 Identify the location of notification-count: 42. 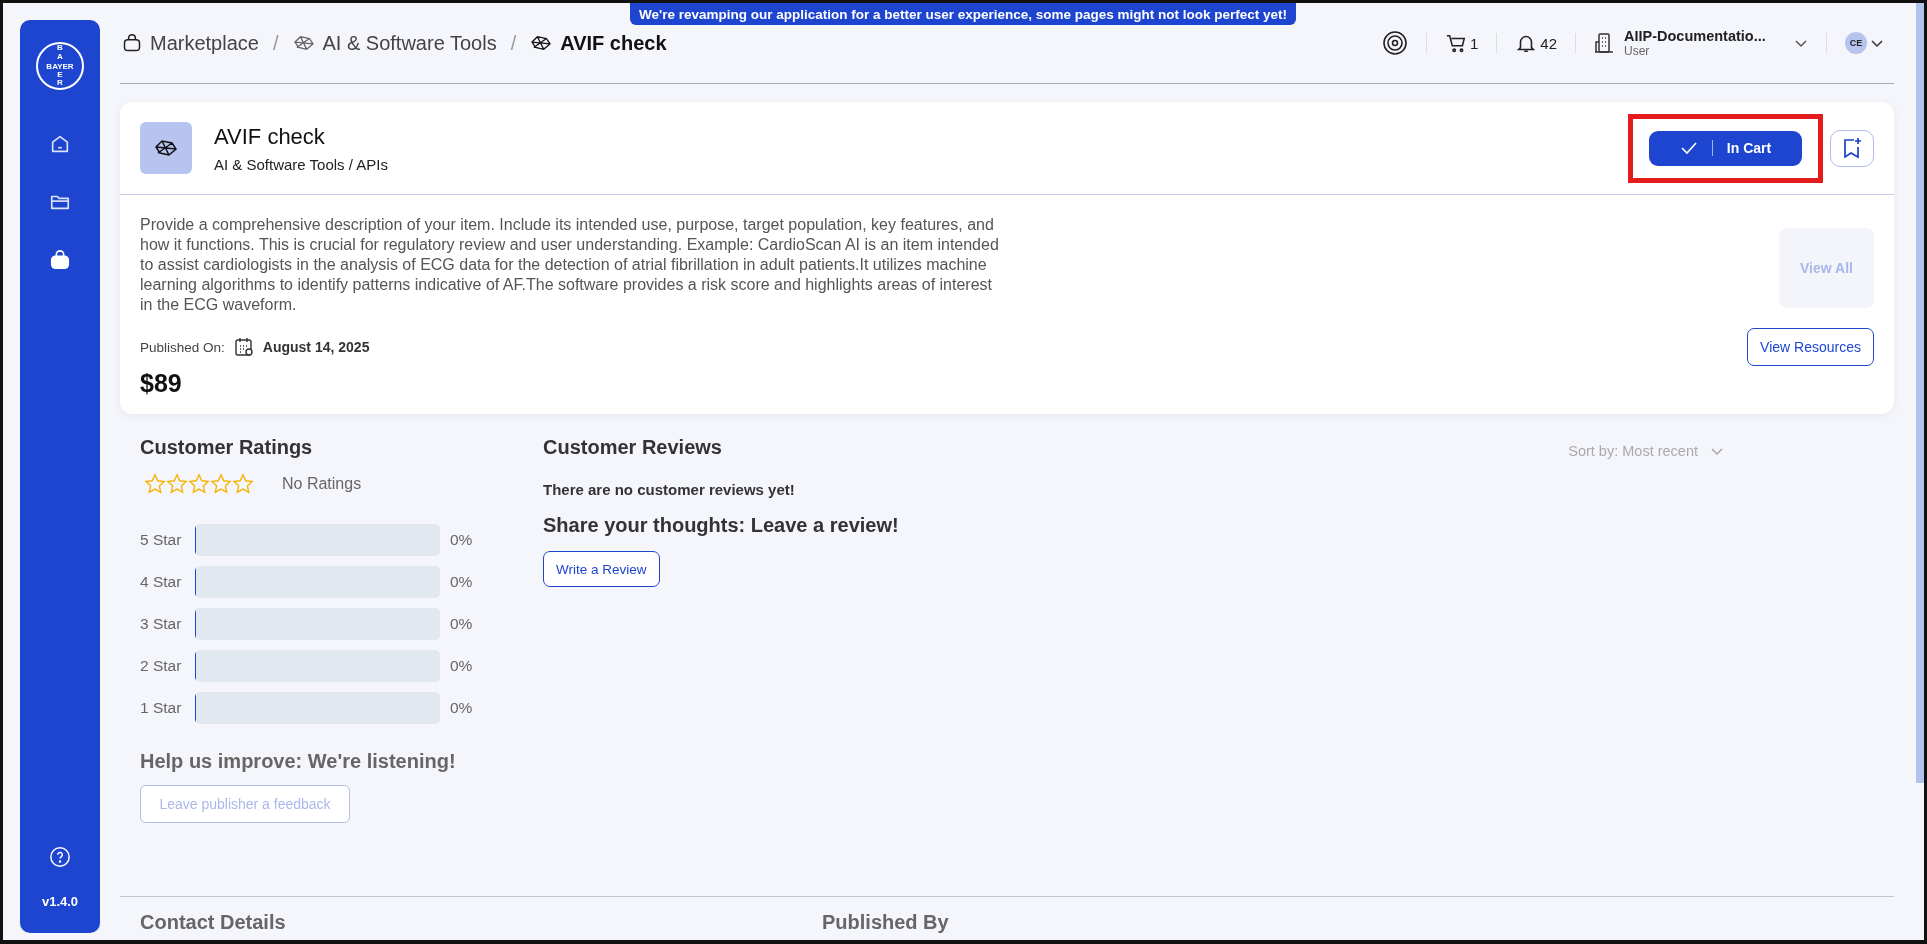
(1548, 43).